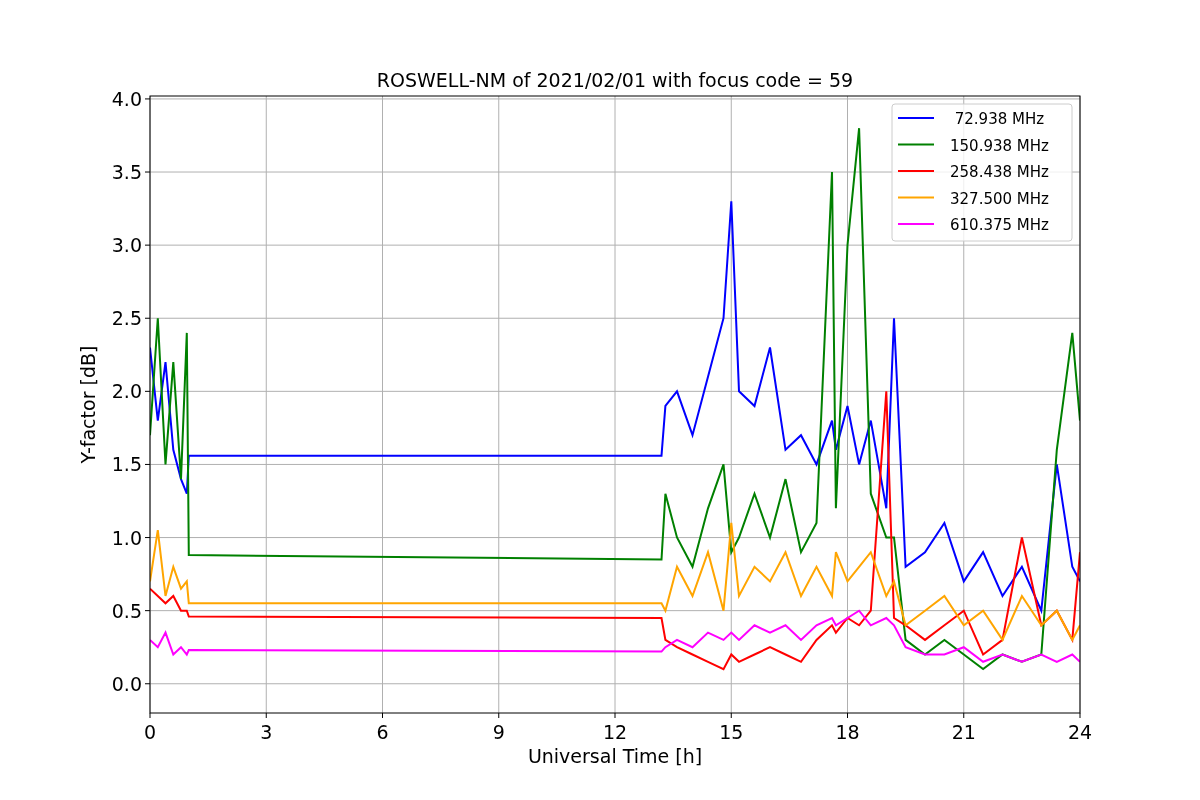 Image resolution: width=1200 pixels, height=800 pixels. Describe the element at coordinates (847, 732) in the screenshot. I see `x-tick-label: 18` at that location.